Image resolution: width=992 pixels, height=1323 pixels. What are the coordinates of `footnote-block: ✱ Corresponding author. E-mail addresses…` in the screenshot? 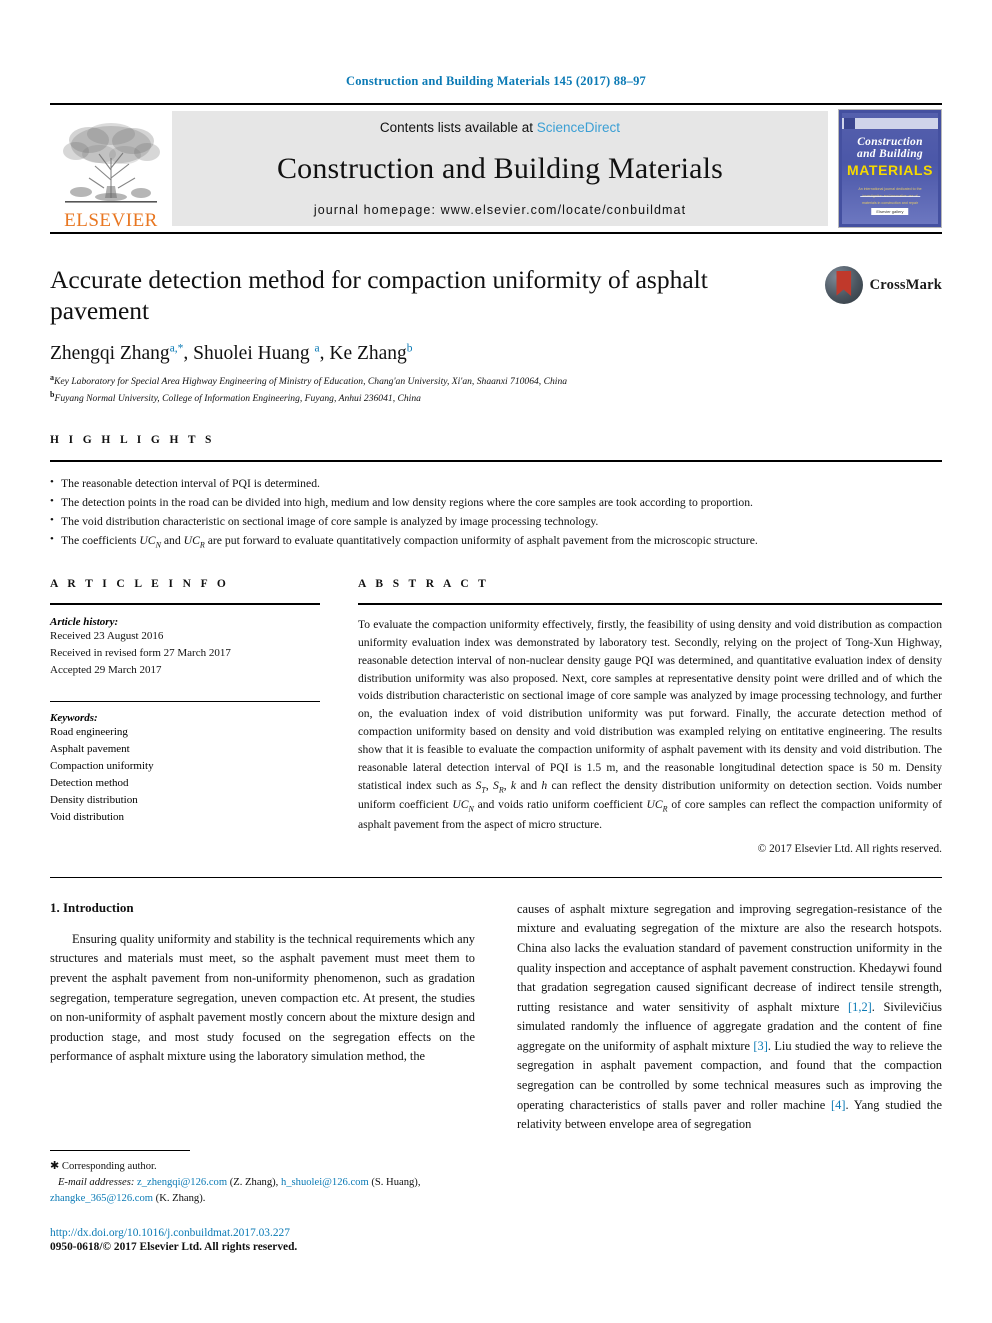 It's located at (250, 1201).